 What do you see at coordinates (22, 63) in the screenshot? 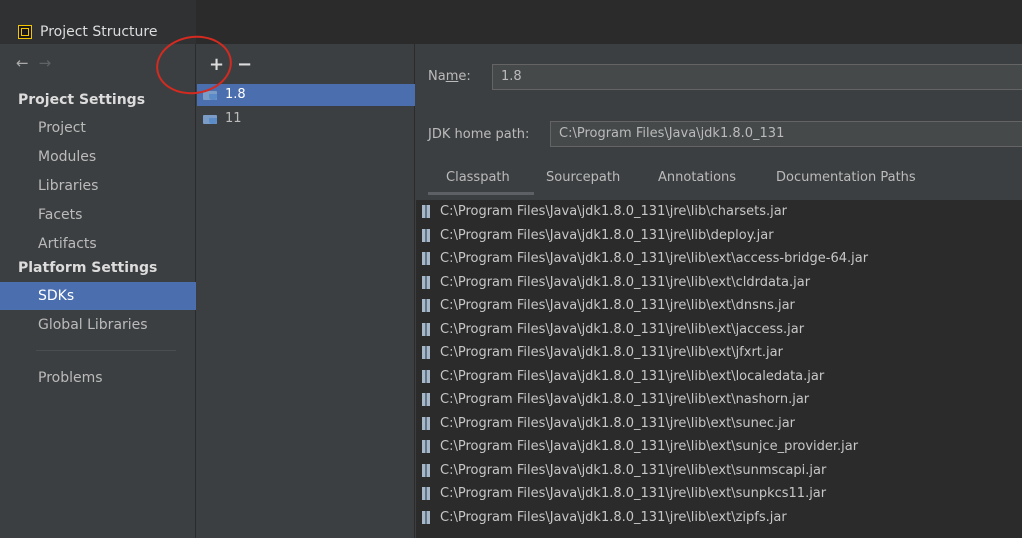
I see `back-arrow-icon: ←` at bounding box center [22, 63].